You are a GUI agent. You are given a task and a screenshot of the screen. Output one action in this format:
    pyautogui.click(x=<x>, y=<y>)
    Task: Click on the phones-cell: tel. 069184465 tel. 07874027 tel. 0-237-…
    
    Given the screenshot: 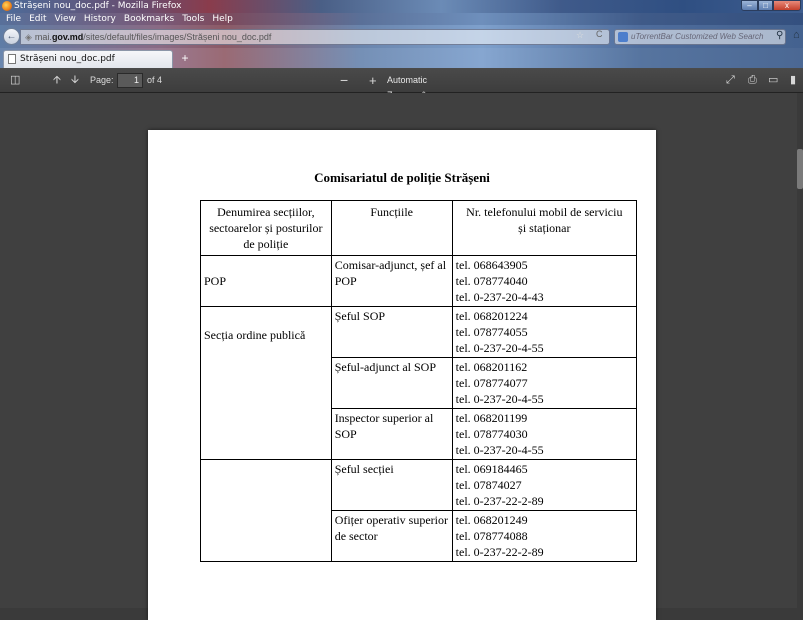 What is the action you would take?
    pyautogui.click(x=544, y=485)
    